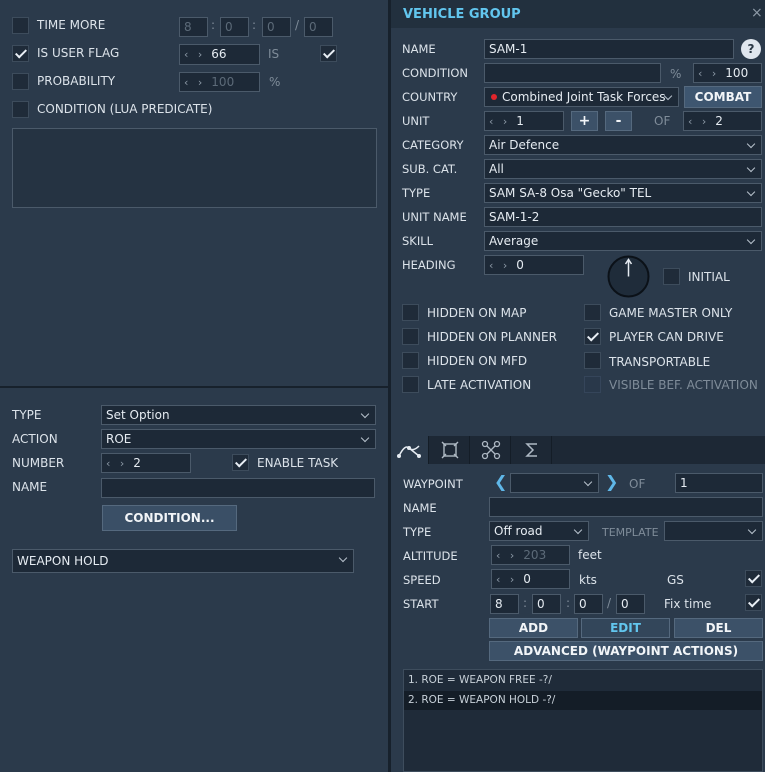 The height and width of the screenshot is (772, 765). Describe the element at coordinates (20, 109) in the screenshot. I see `lua-condition-checkbox` at that location.